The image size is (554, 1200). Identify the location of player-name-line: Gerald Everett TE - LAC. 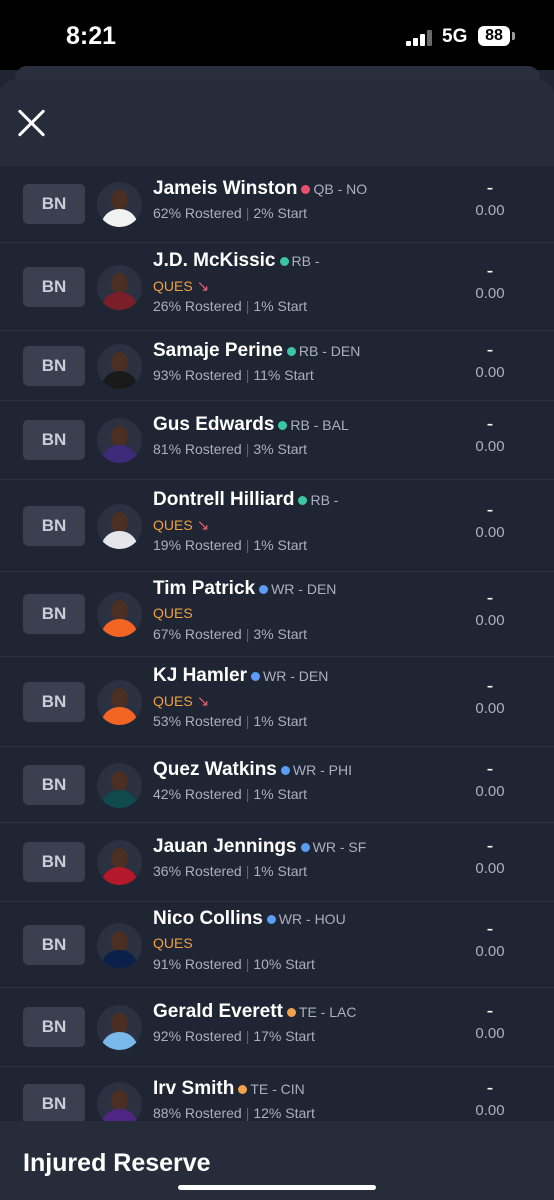
(254, 1013).